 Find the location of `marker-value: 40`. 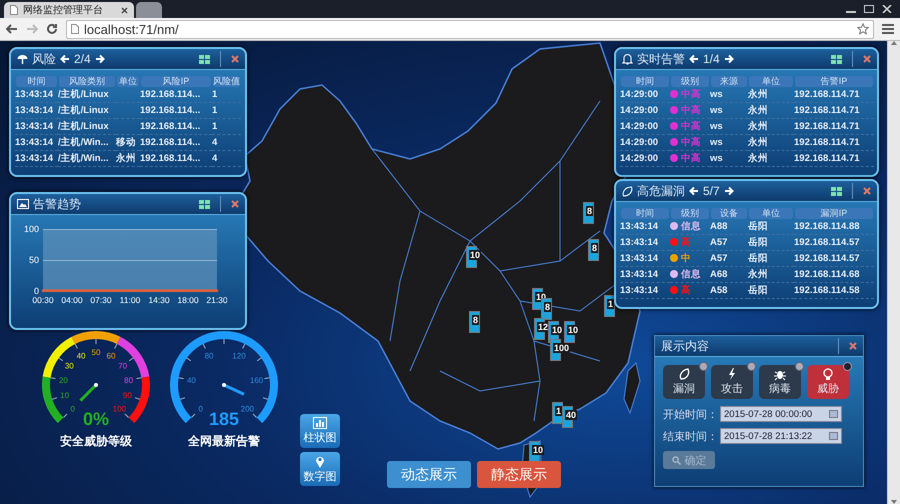

marker-value: 40 is located at coordinates (571, 415).